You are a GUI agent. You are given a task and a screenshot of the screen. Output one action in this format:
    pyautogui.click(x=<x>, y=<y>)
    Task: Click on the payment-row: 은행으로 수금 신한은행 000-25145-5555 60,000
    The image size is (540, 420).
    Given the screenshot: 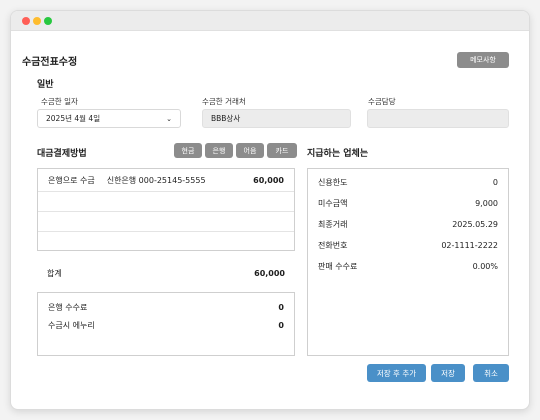 What is the action you would take?
    pyautogui.click(x=166, y=180)
    